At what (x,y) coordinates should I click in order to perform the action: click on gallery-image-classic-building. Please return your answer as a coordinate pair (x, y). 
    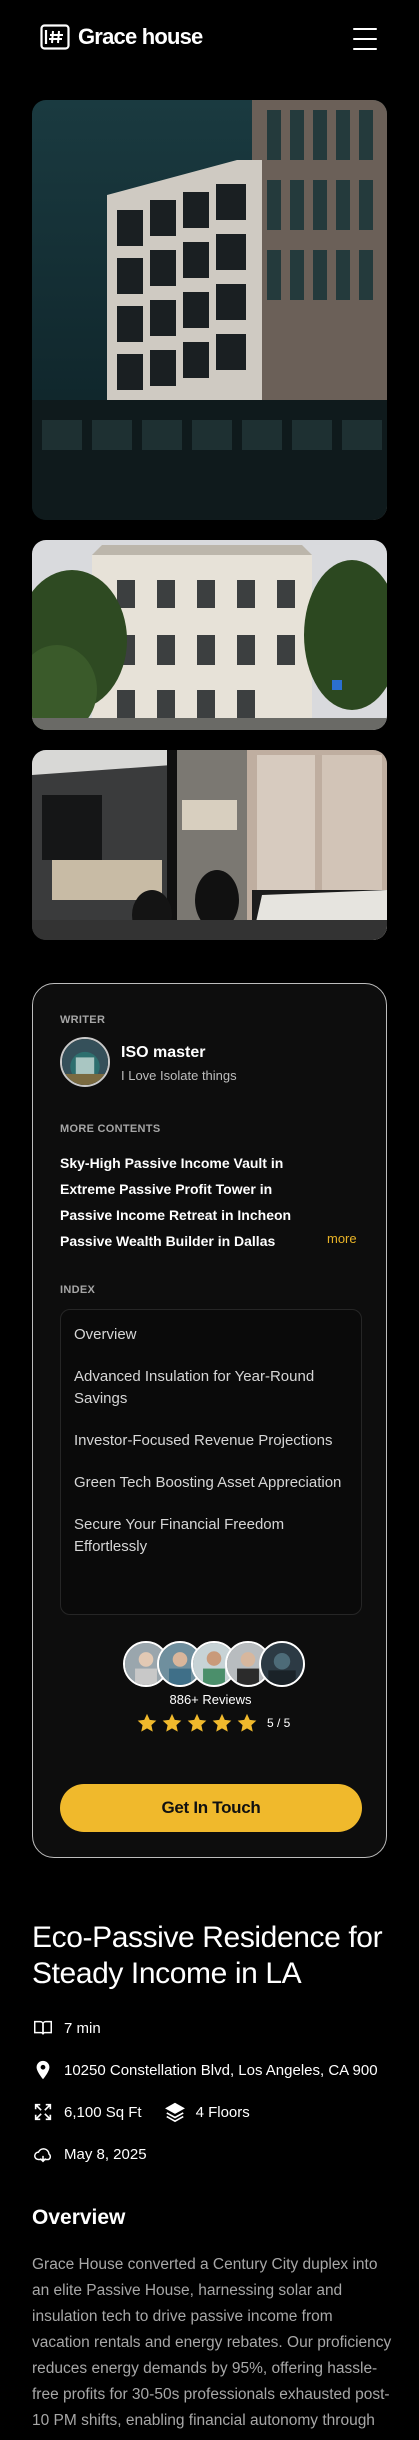
    Looking at the image, I should click on (209, 635).